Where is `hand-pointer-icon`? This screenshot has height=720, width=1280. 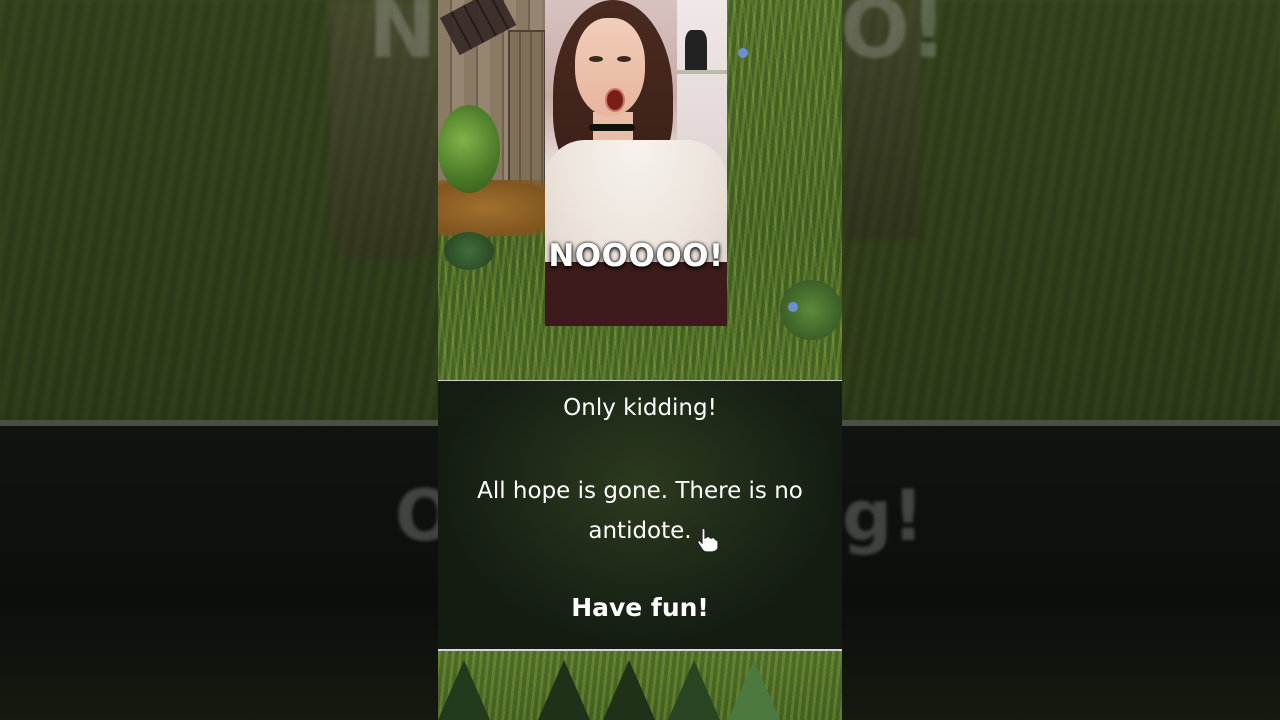 hand-pointer-icon is located at coordinates (708, 540).